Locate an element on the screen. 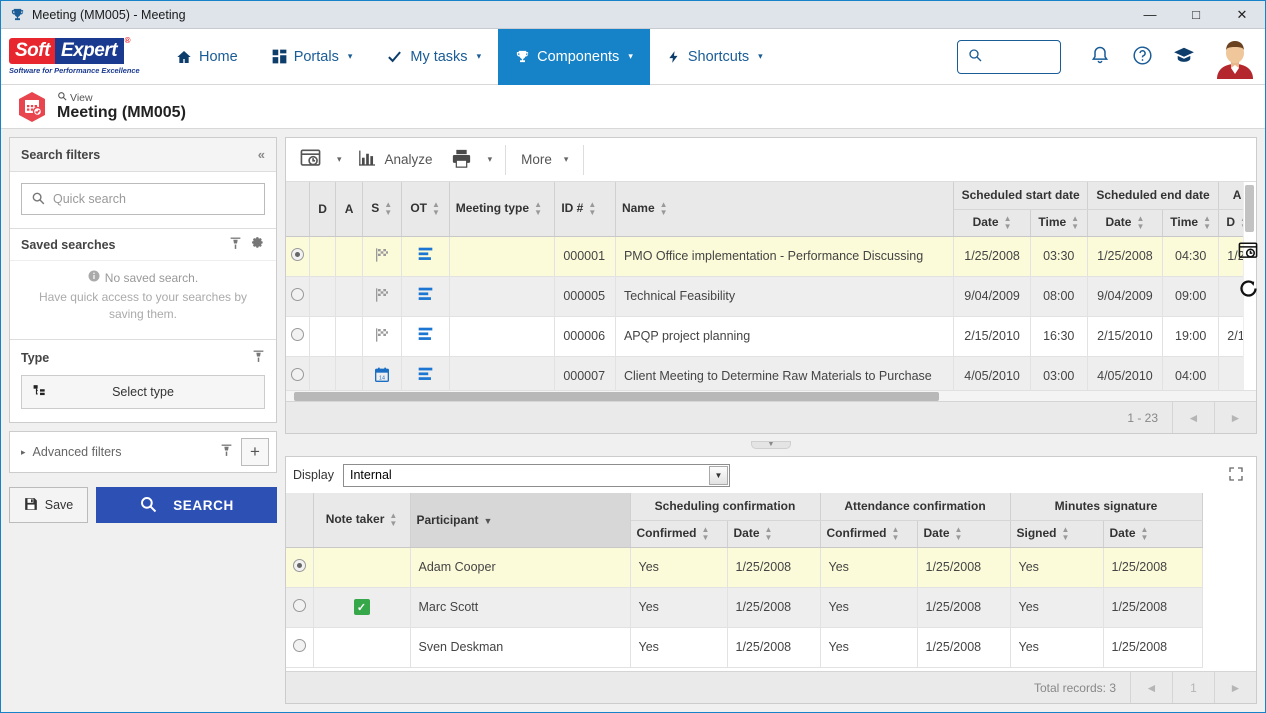  global-search-box is located at coordinates (1009, 56).